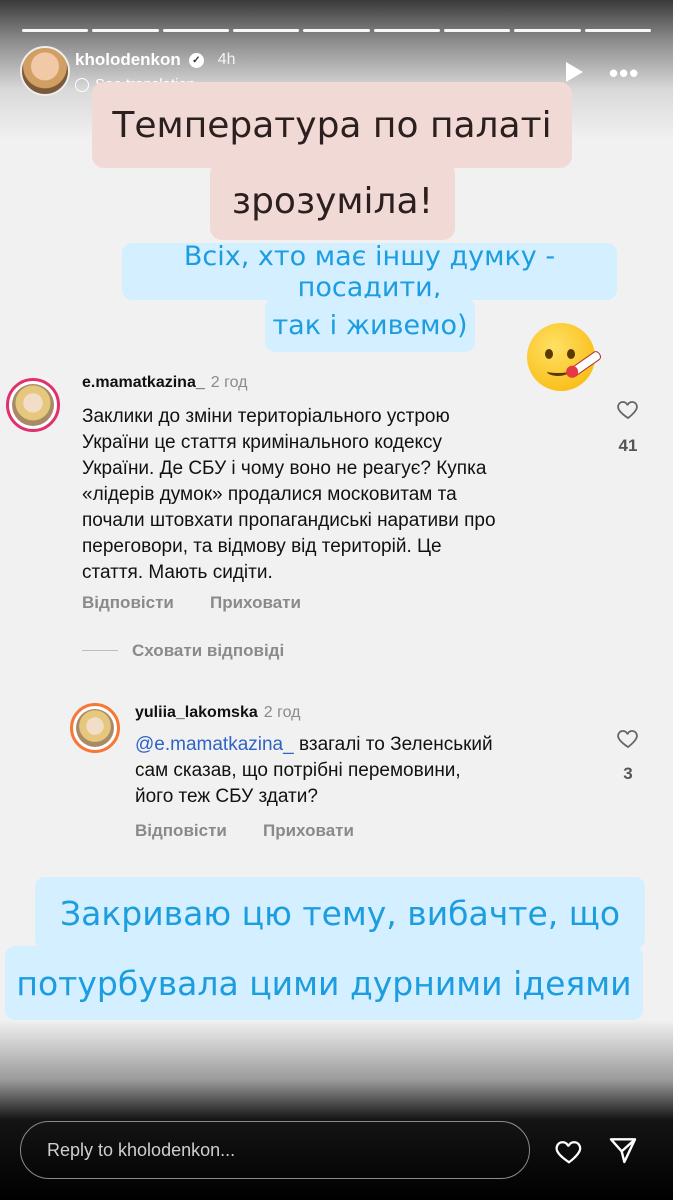 This screenshot has width=673, height=1200. I want to click on mention-link: @e.mamatkazina_, so click(214, 744).